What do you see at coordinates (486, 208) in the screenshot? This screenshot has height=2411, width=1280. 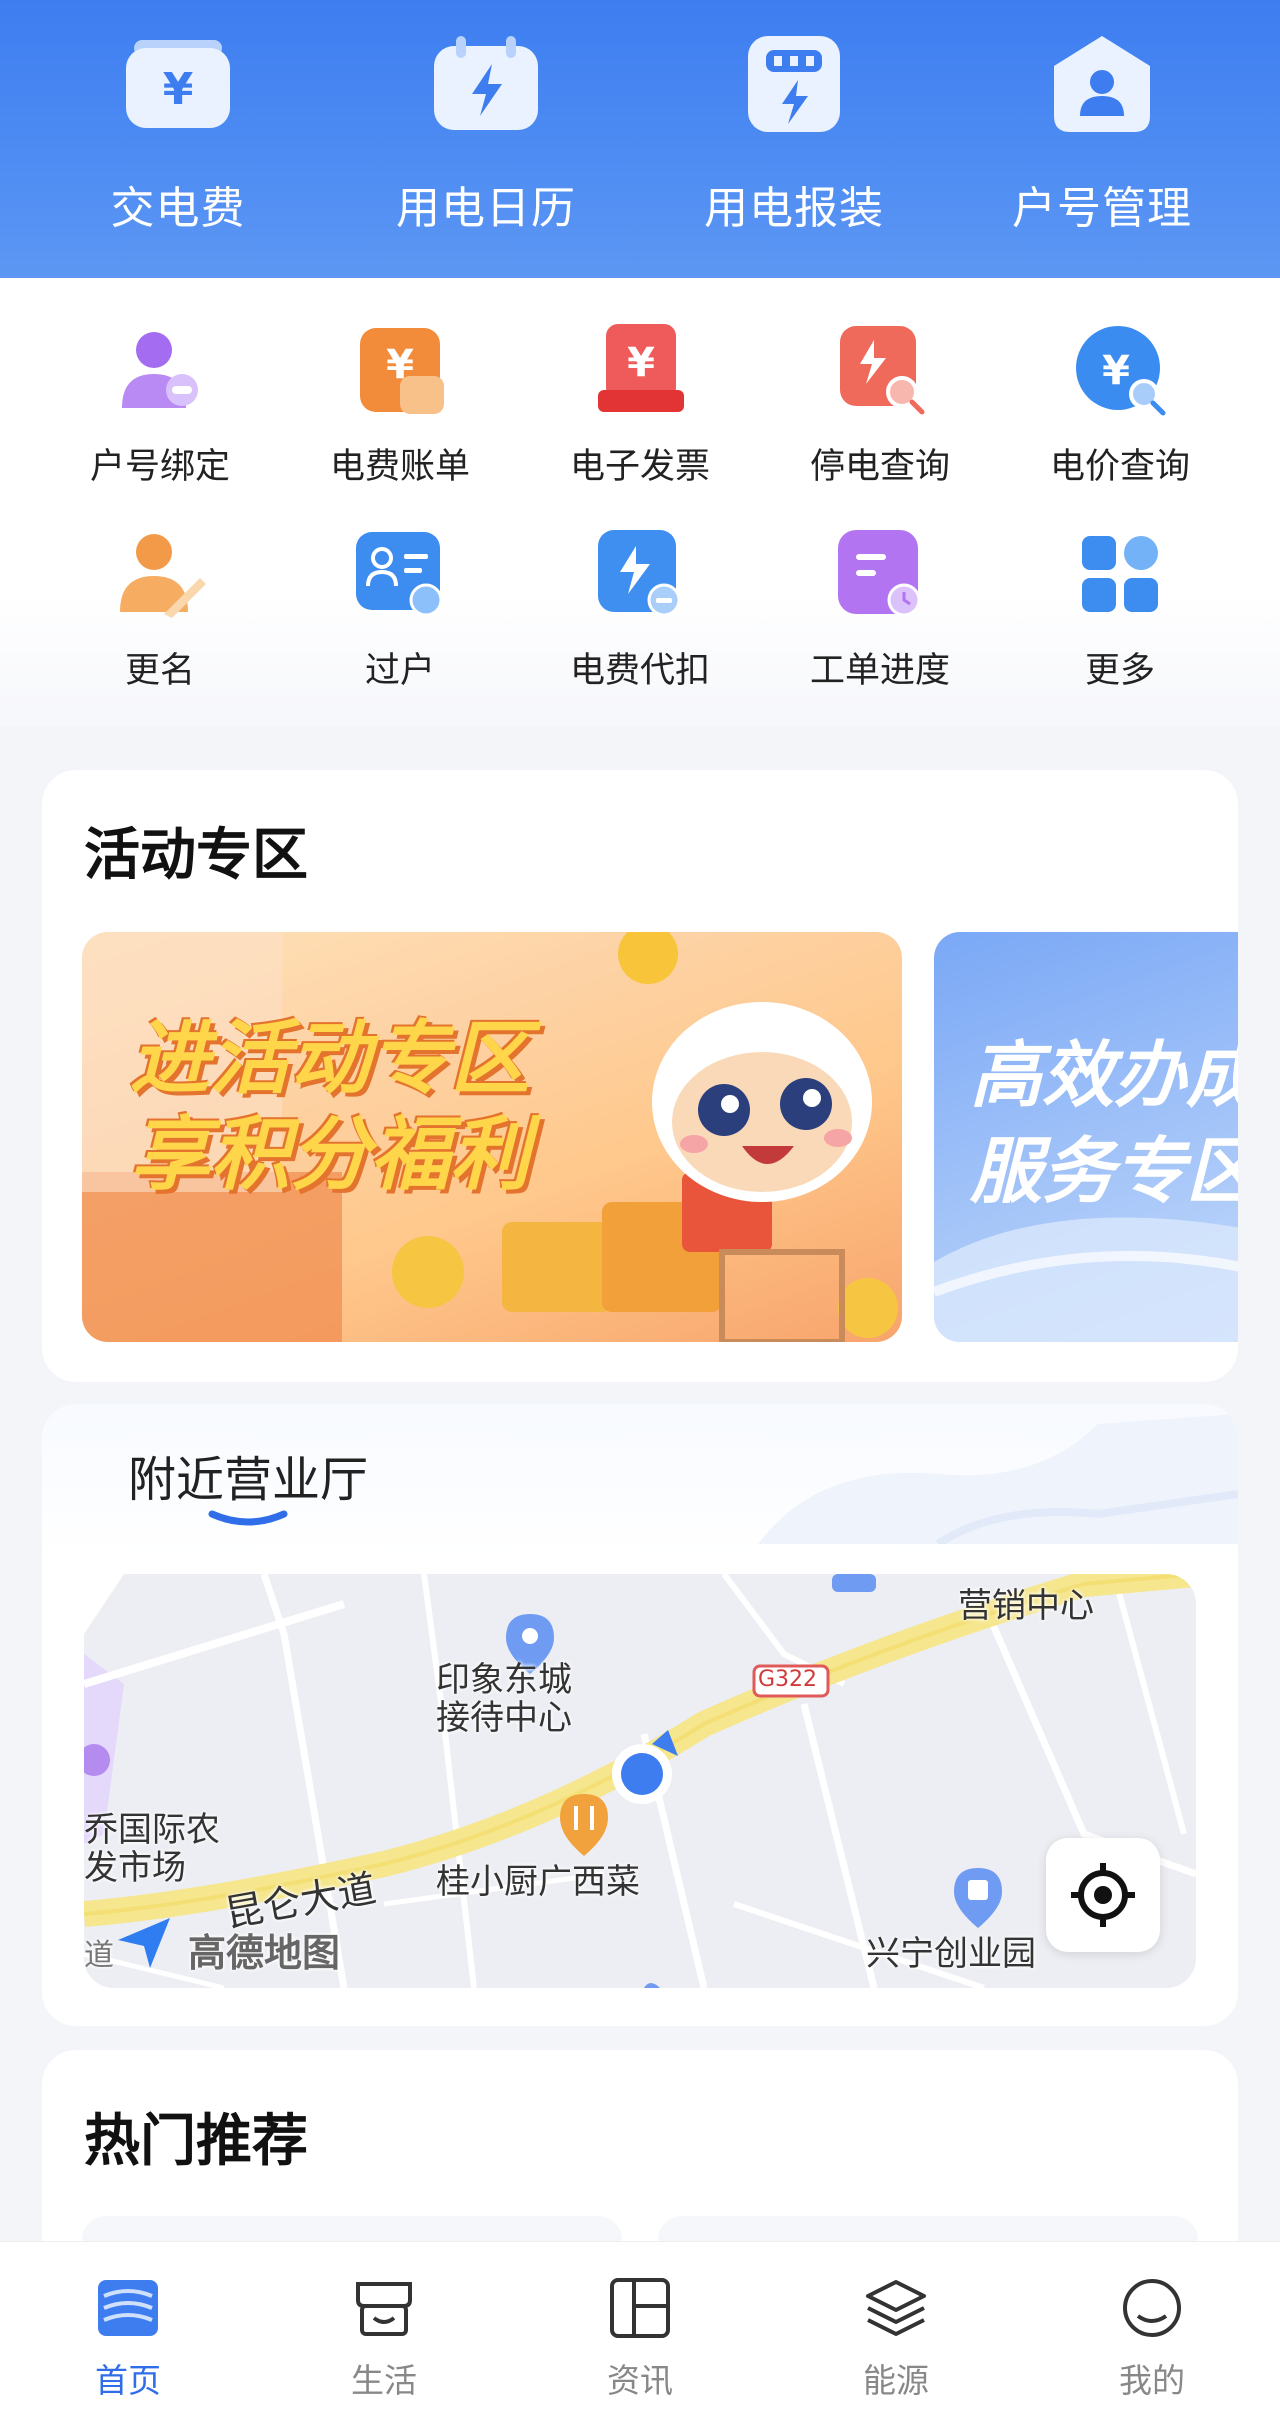 I see `shortcut-label: 用电日历` at bounding box center [486, 208].